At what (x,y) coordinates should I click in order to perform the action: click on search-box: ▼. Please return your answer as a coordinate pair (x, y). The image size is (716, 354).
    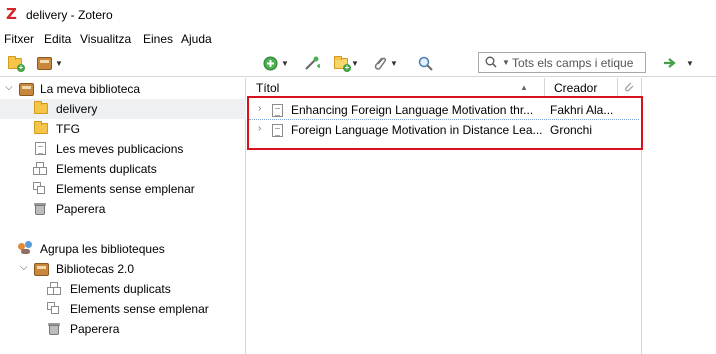
    Looking at the image, I should click on (562, 62).